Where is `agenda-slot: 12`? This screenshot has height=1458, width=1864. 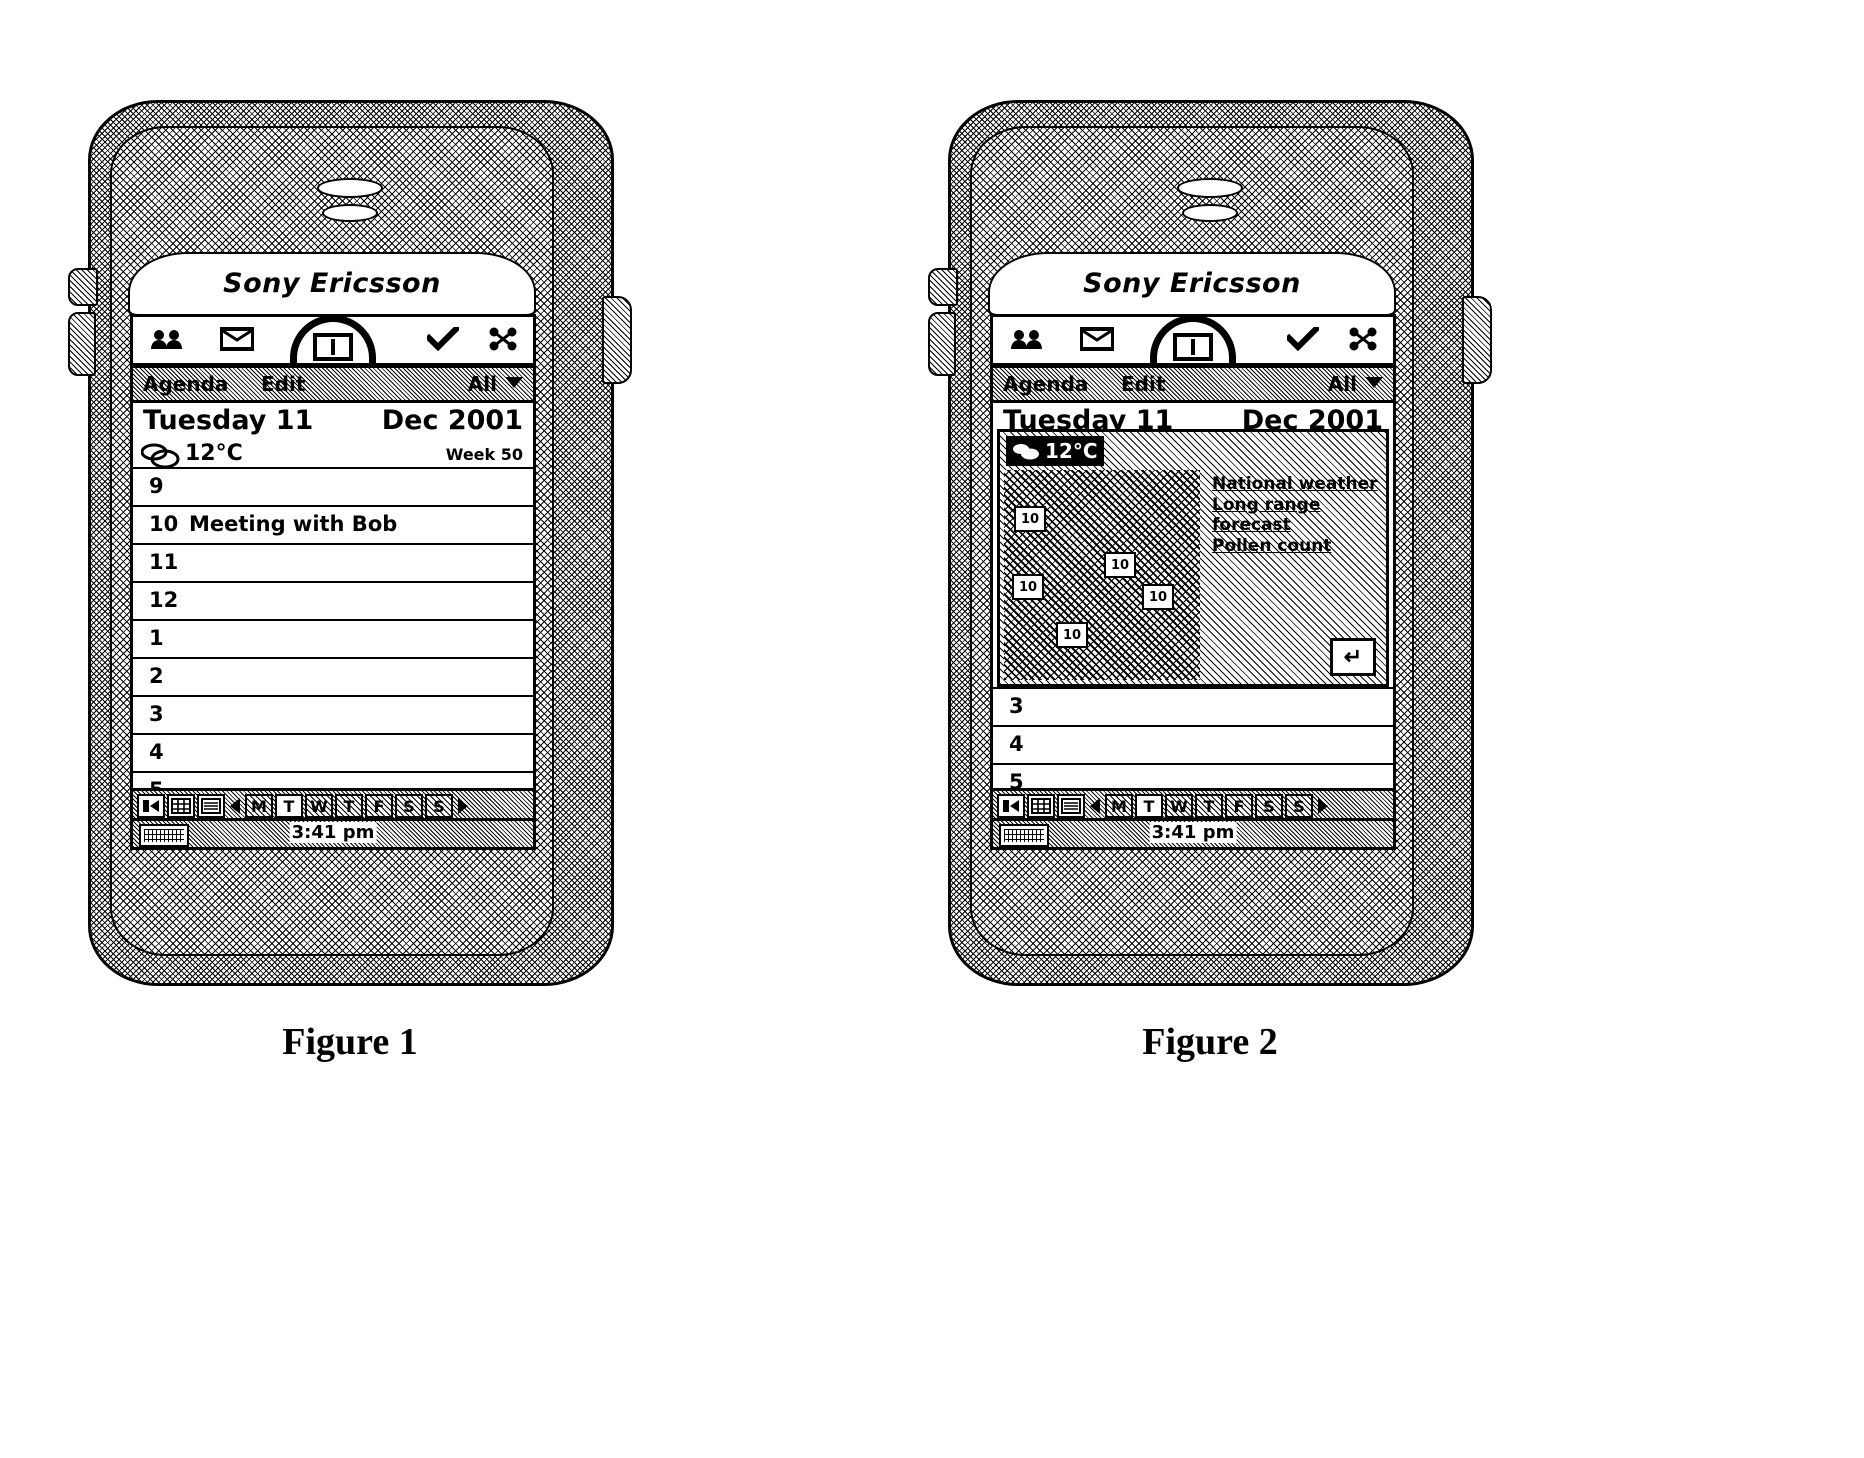 agenda-slot: 12 is located at coordinates (333, 600).